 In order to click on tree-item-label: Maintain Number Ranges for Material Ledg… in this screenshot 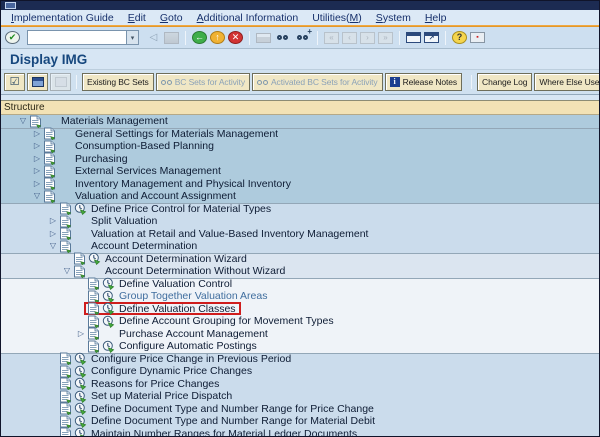, I will do `click(224, 432)`.